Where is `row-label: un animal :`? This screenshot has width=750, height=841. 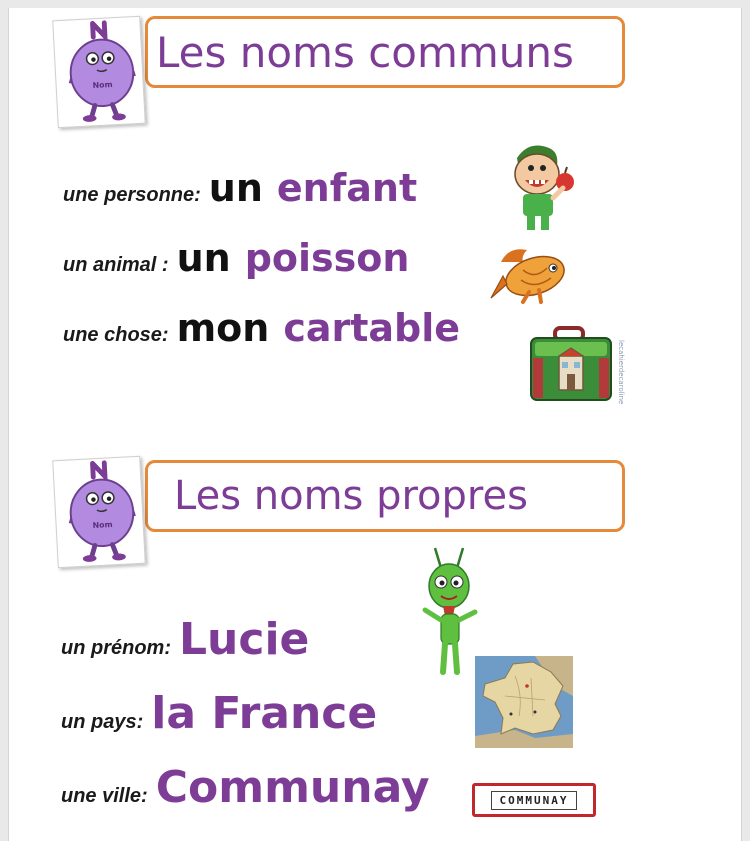
row-label: un animal : is located at coordinates (116, 265).